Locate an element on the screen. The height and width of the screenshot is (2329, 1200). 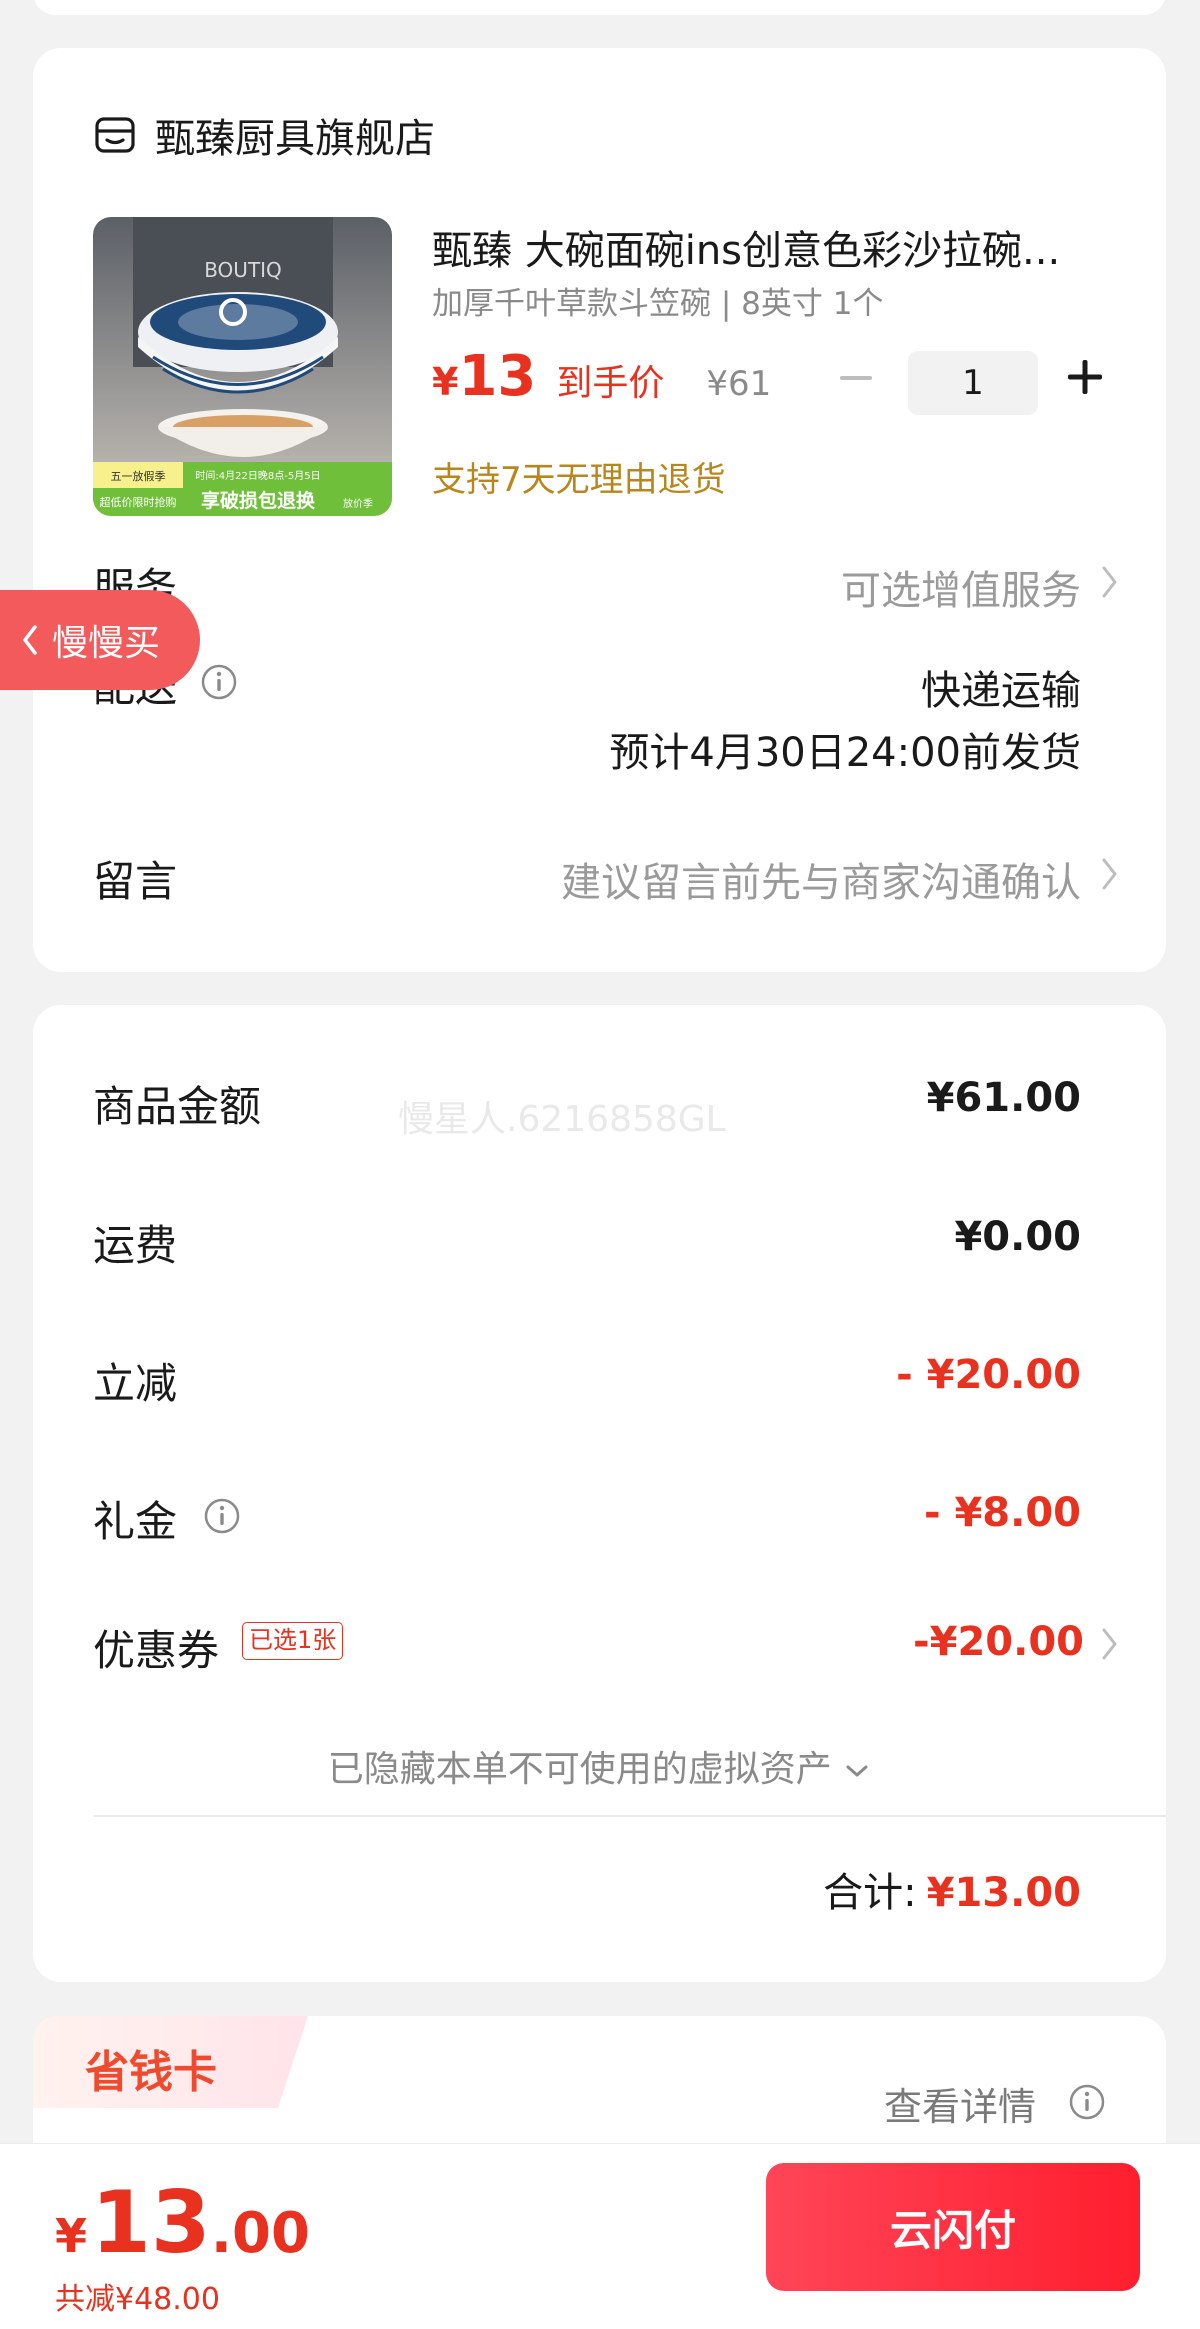
store-icon is located at coordinates (115, 135).